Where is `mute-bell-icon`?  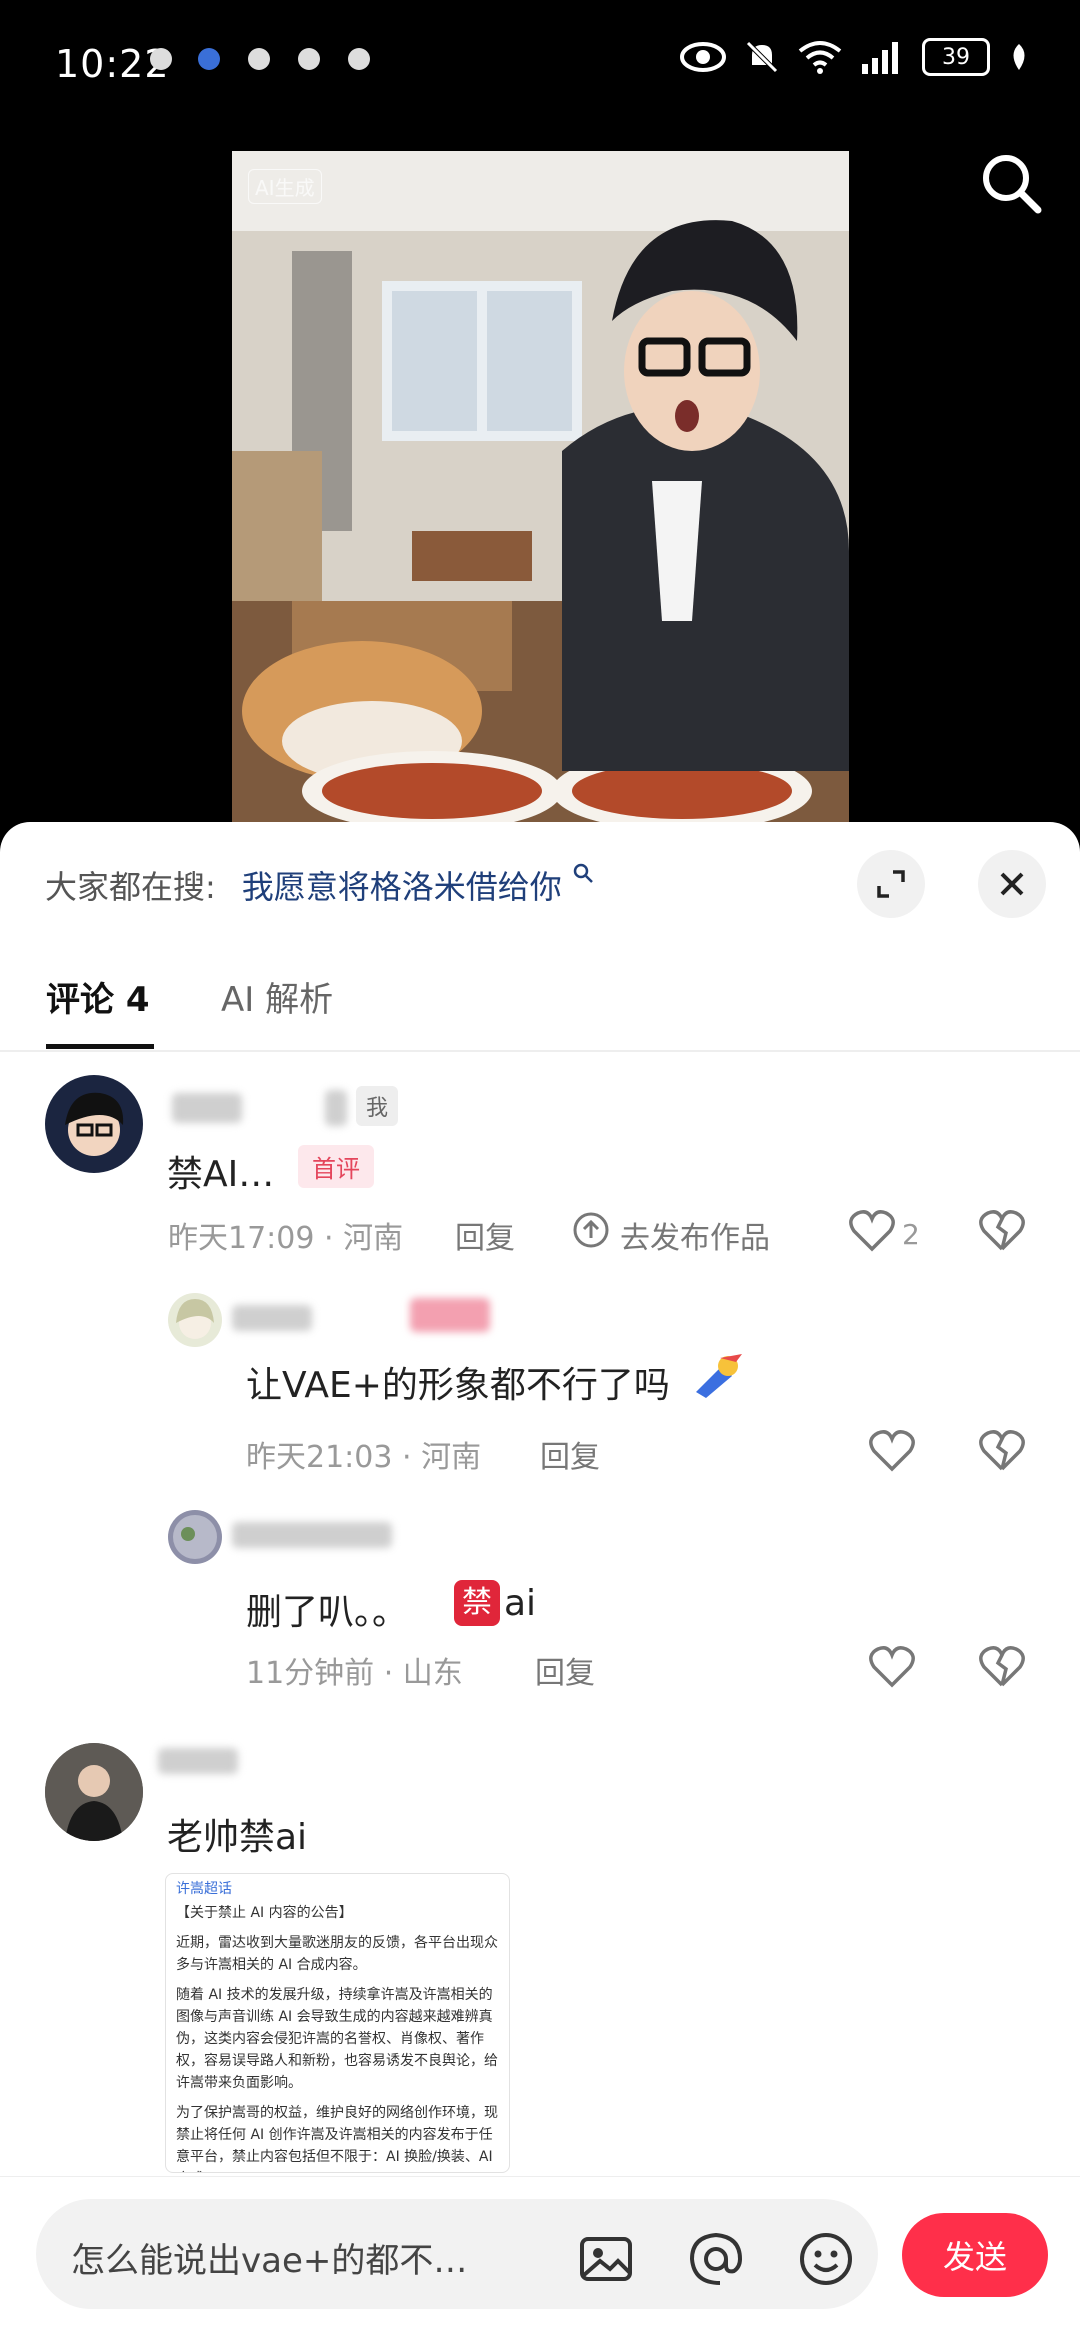
mute-bell-icon is located at coordinates (762, 57).